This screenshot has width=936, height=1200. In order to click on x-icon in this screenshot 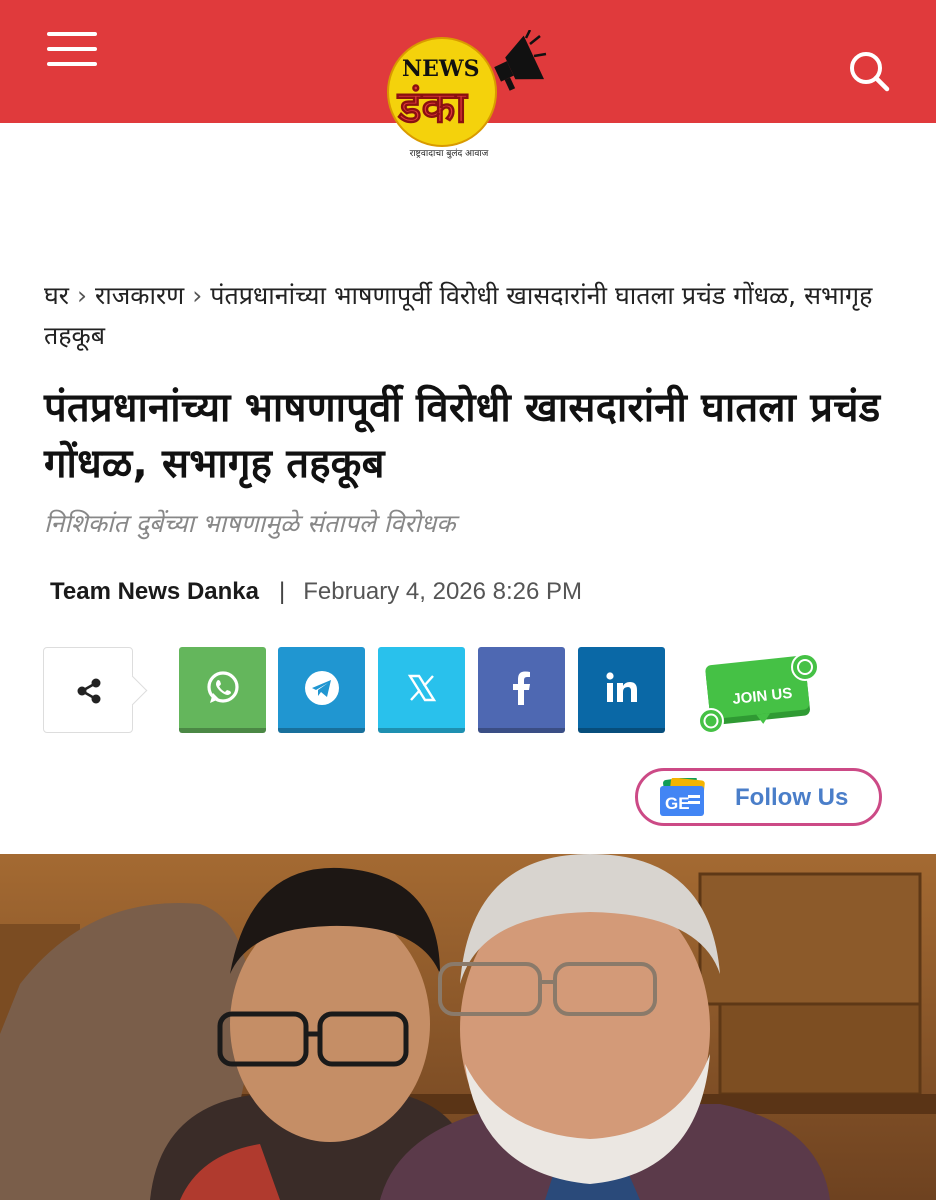, I will do `click(421, 687)`.